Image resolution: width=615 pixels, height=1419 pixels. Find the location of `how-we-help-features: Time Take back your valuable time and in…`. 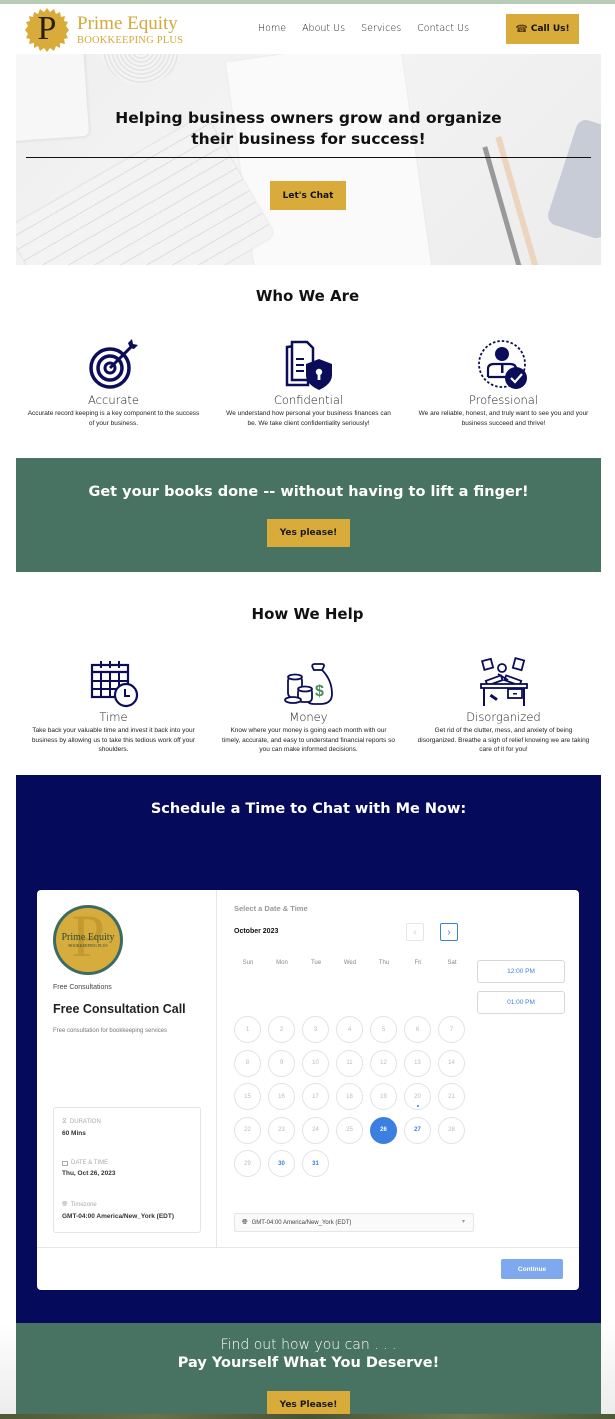

how-we-help-features: Time Take back your valuable time and in… is located at coordinates (308, 703).